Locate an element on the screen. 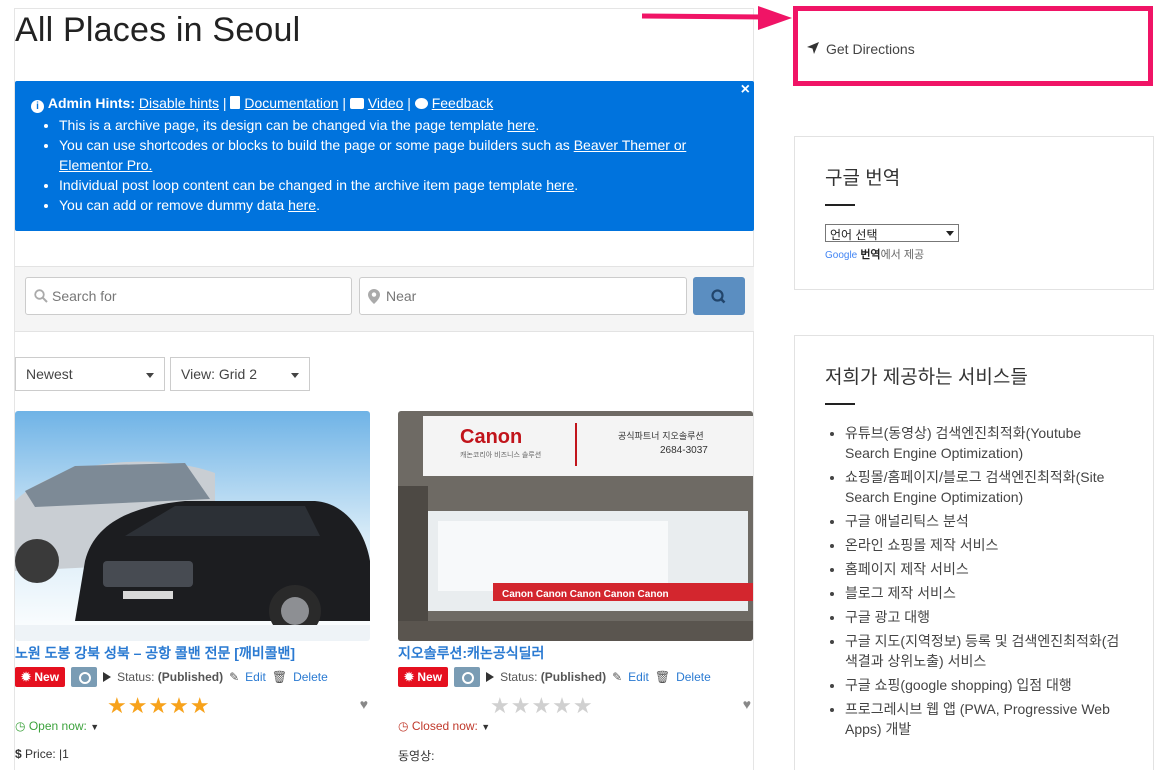 The width and height of the screenshot is (1166, 770). listing-title: 노원 도봉 강북 성북 – 공항 콜밴 전문 [깨비콜밴] is located at coordinates (192, 653).